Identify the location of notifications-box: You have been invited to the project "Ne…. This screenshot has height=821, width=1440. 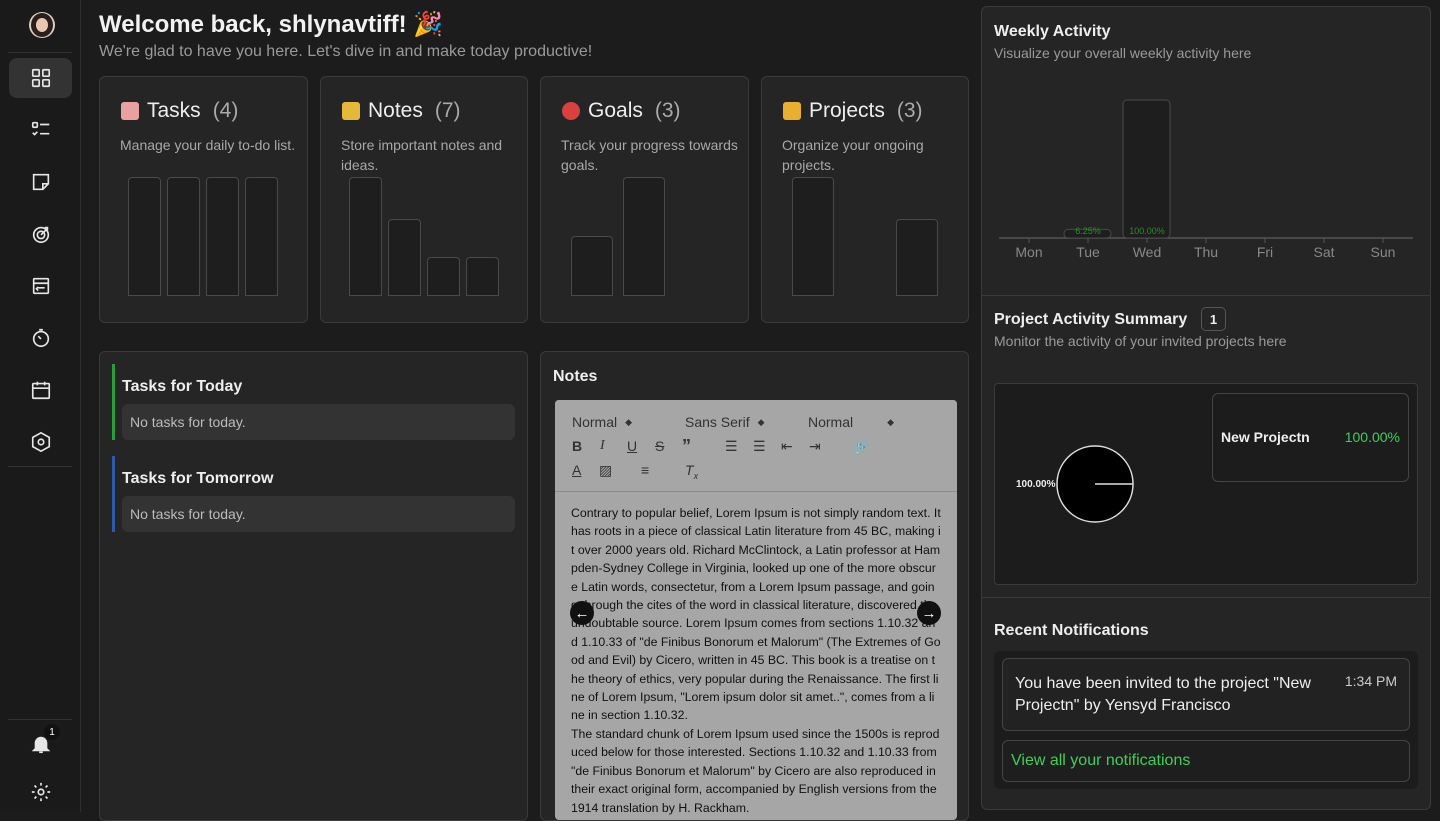
(1206, 720).